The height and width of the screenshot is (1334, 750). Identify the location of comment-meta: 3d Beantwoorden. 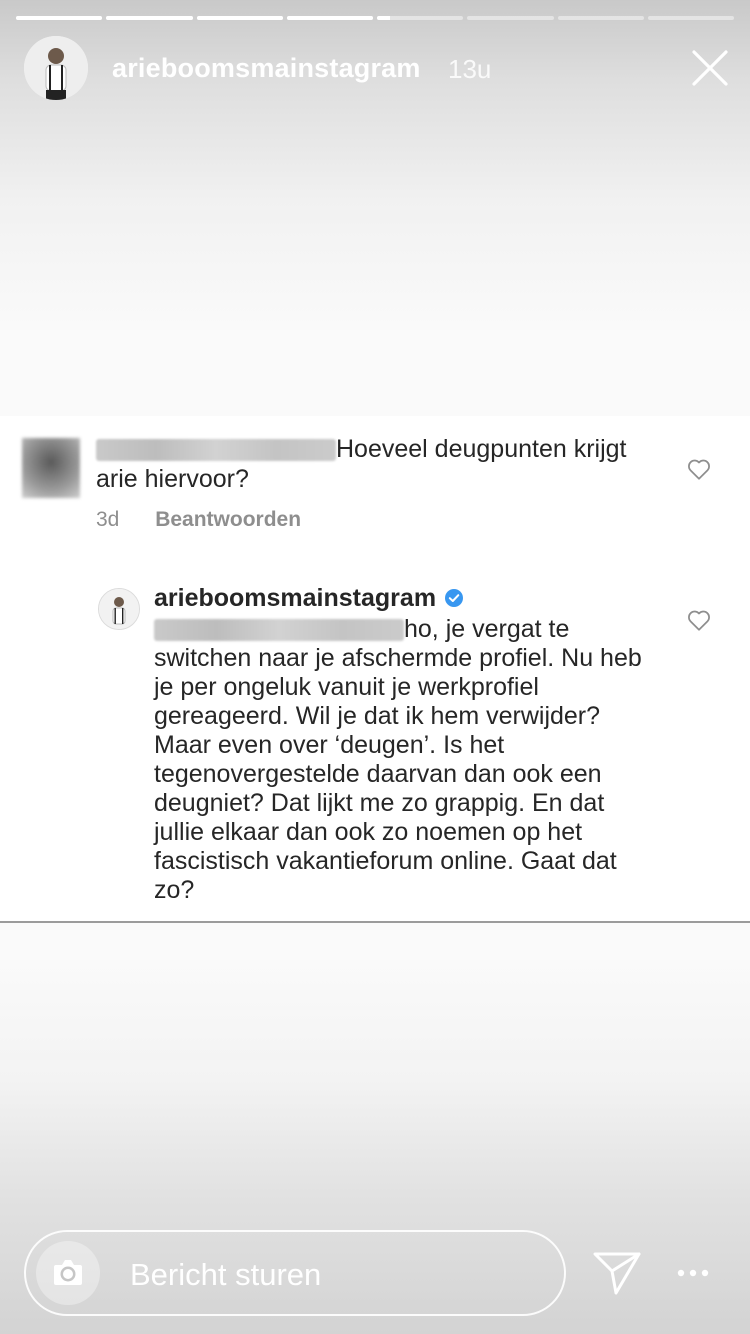
(198, 520).